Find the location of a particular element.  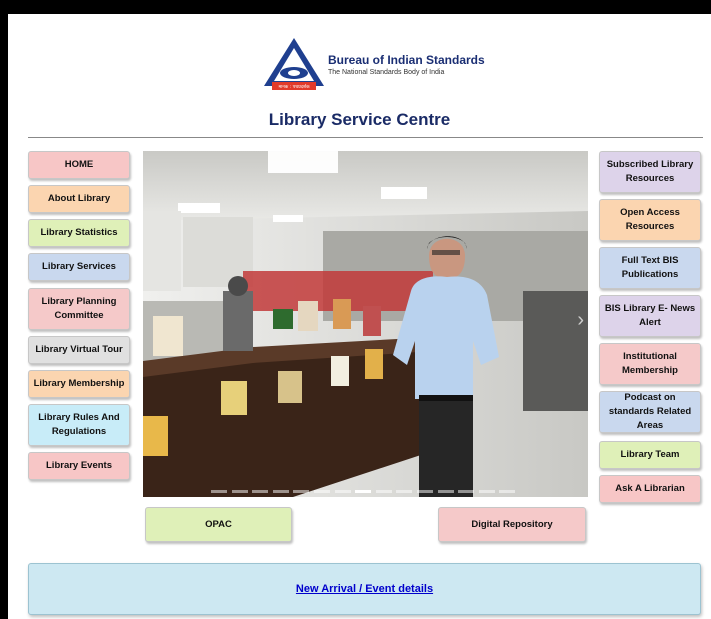

menu-button-library-rules: Library Rules And Regulations is located at coordinates (79, 425).